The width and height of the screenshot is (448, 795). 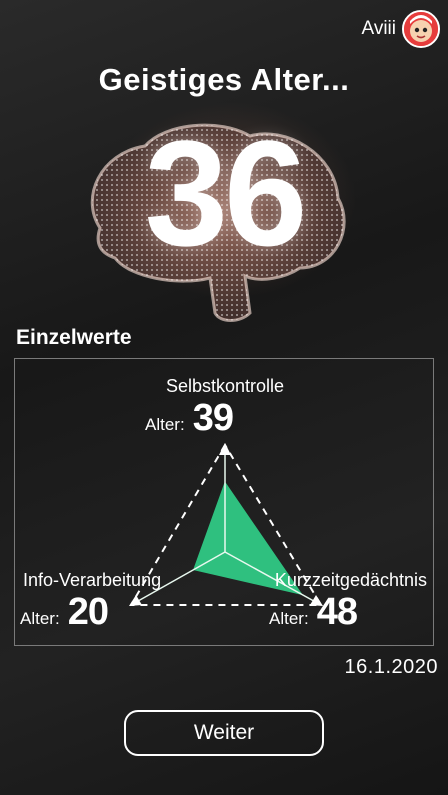 What do you see at coordinates (64, 612) in the screenshot?
I see `category-age-info-verarbeitung: Alter: 20` at bounding box center [64, 612].